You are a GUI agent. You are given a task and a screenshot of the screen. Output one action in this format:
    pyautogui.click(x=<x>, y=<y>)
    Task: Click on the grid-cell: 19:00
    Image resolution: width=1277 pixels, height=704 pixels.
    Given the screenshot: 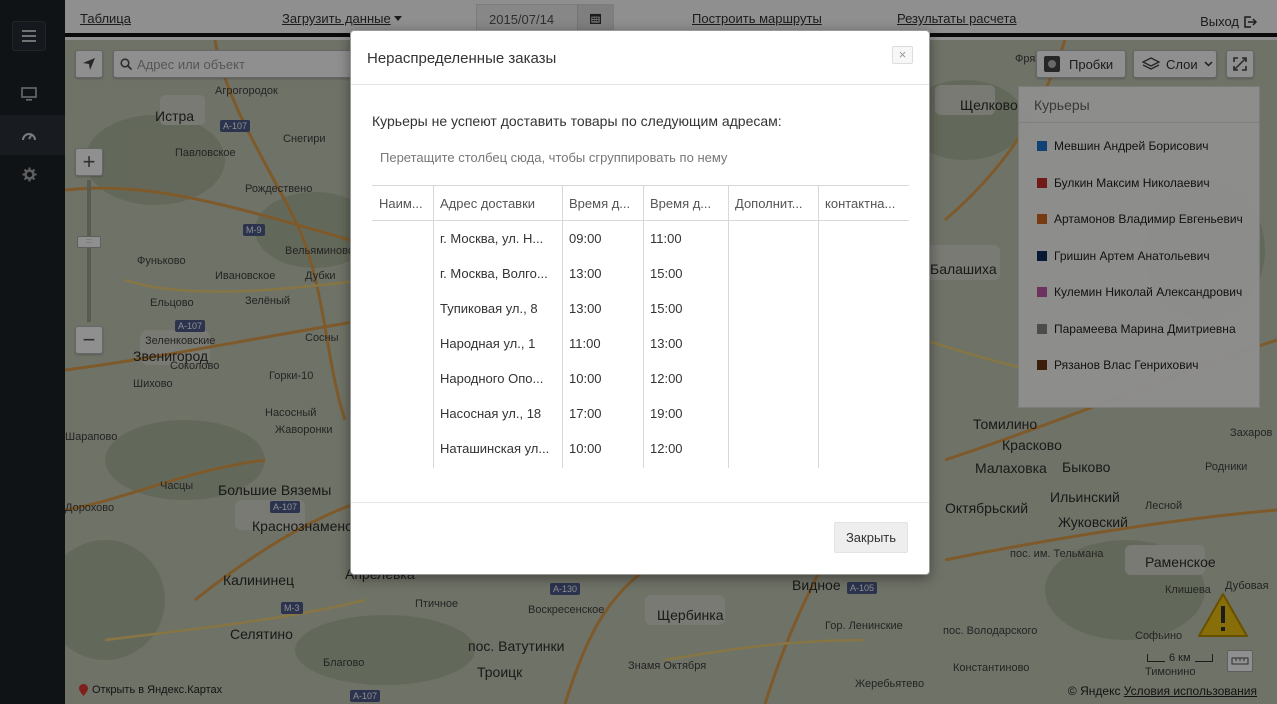 What is the action you would take?
    pyautogui.click(x=666, y=413)
    